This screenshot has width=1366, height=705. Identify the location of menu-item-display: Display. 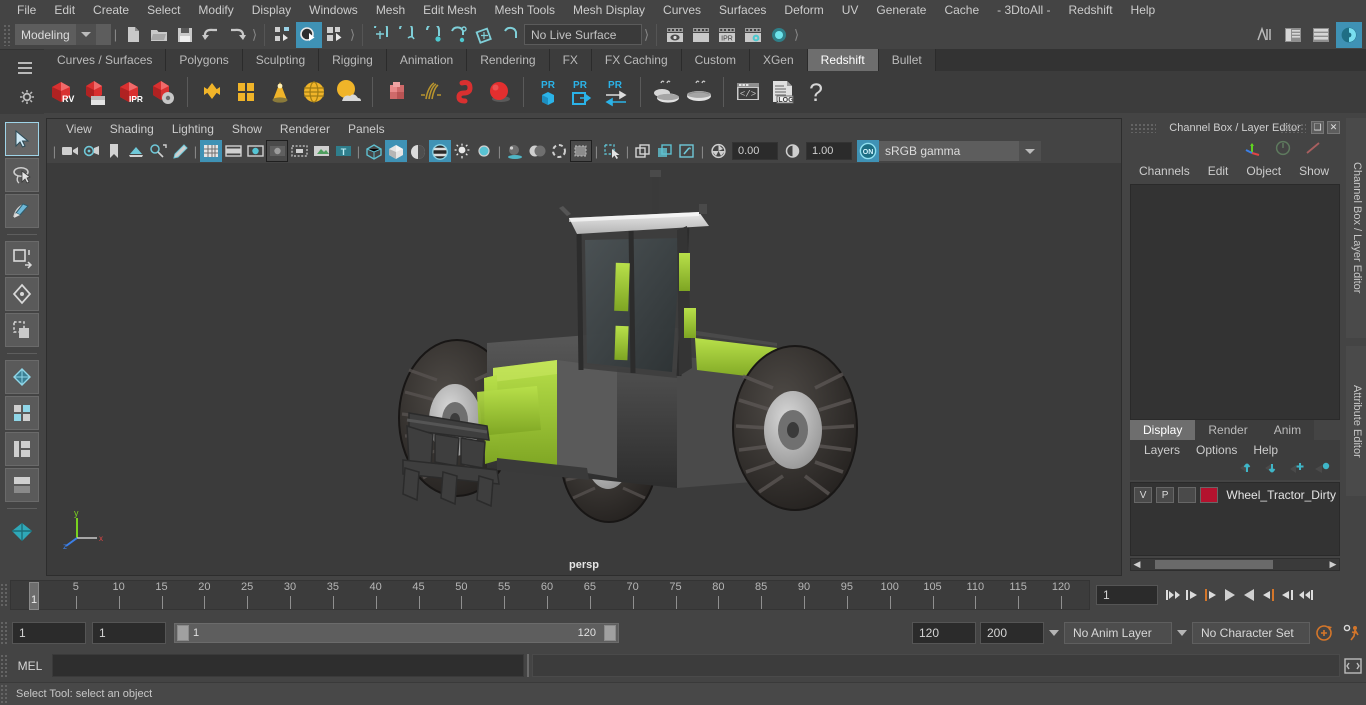
(271, 10).